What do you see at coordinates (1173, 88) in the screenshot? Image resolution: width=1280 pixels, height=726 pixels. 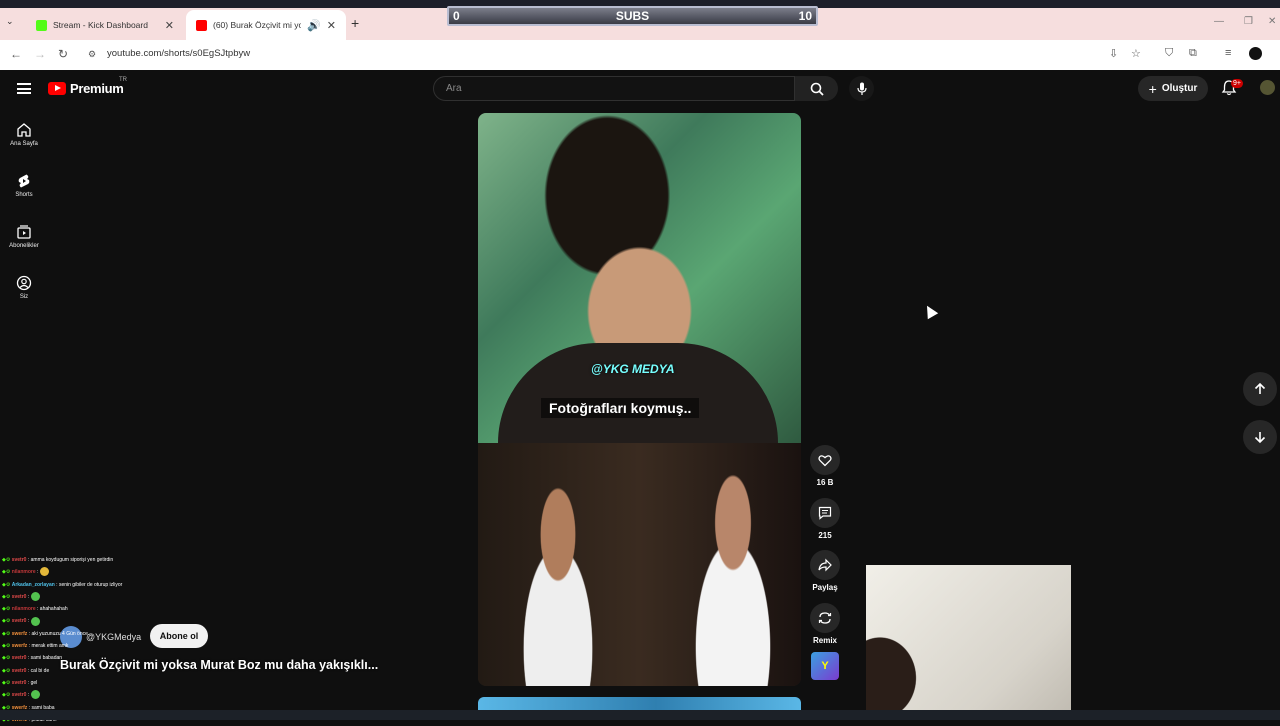 I see `create-button: + Oluştur` at bounding box center [1173, 88].